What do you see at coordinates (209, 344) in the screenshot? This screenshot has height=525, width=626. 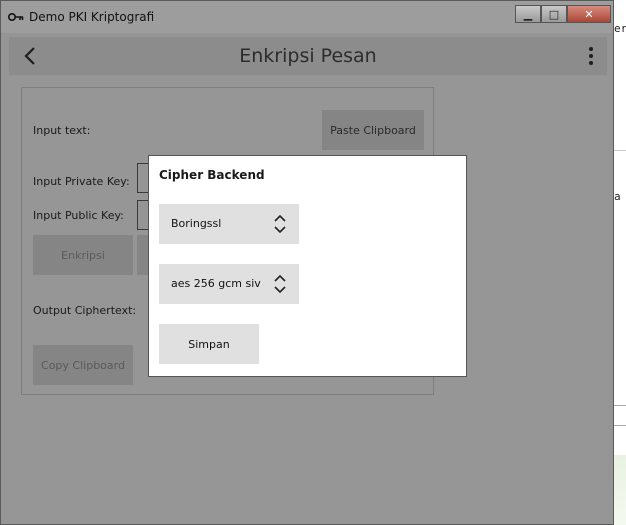 I see `save-button: Simpan` at bounding box center [209, 344].